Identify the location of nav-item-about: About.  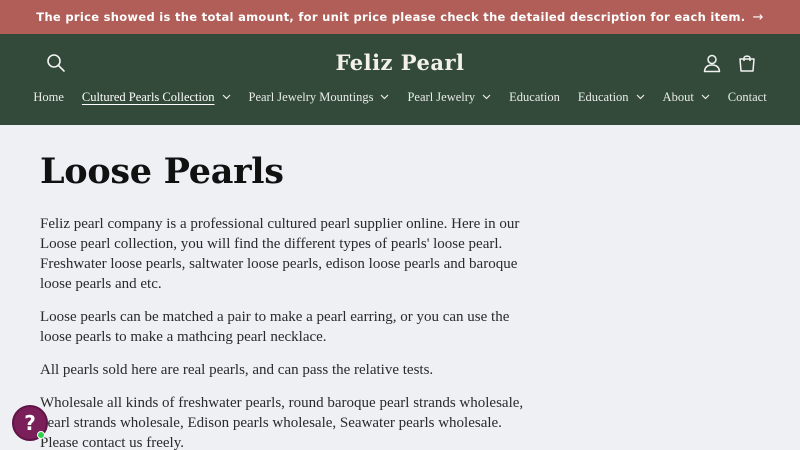
(686, 97).